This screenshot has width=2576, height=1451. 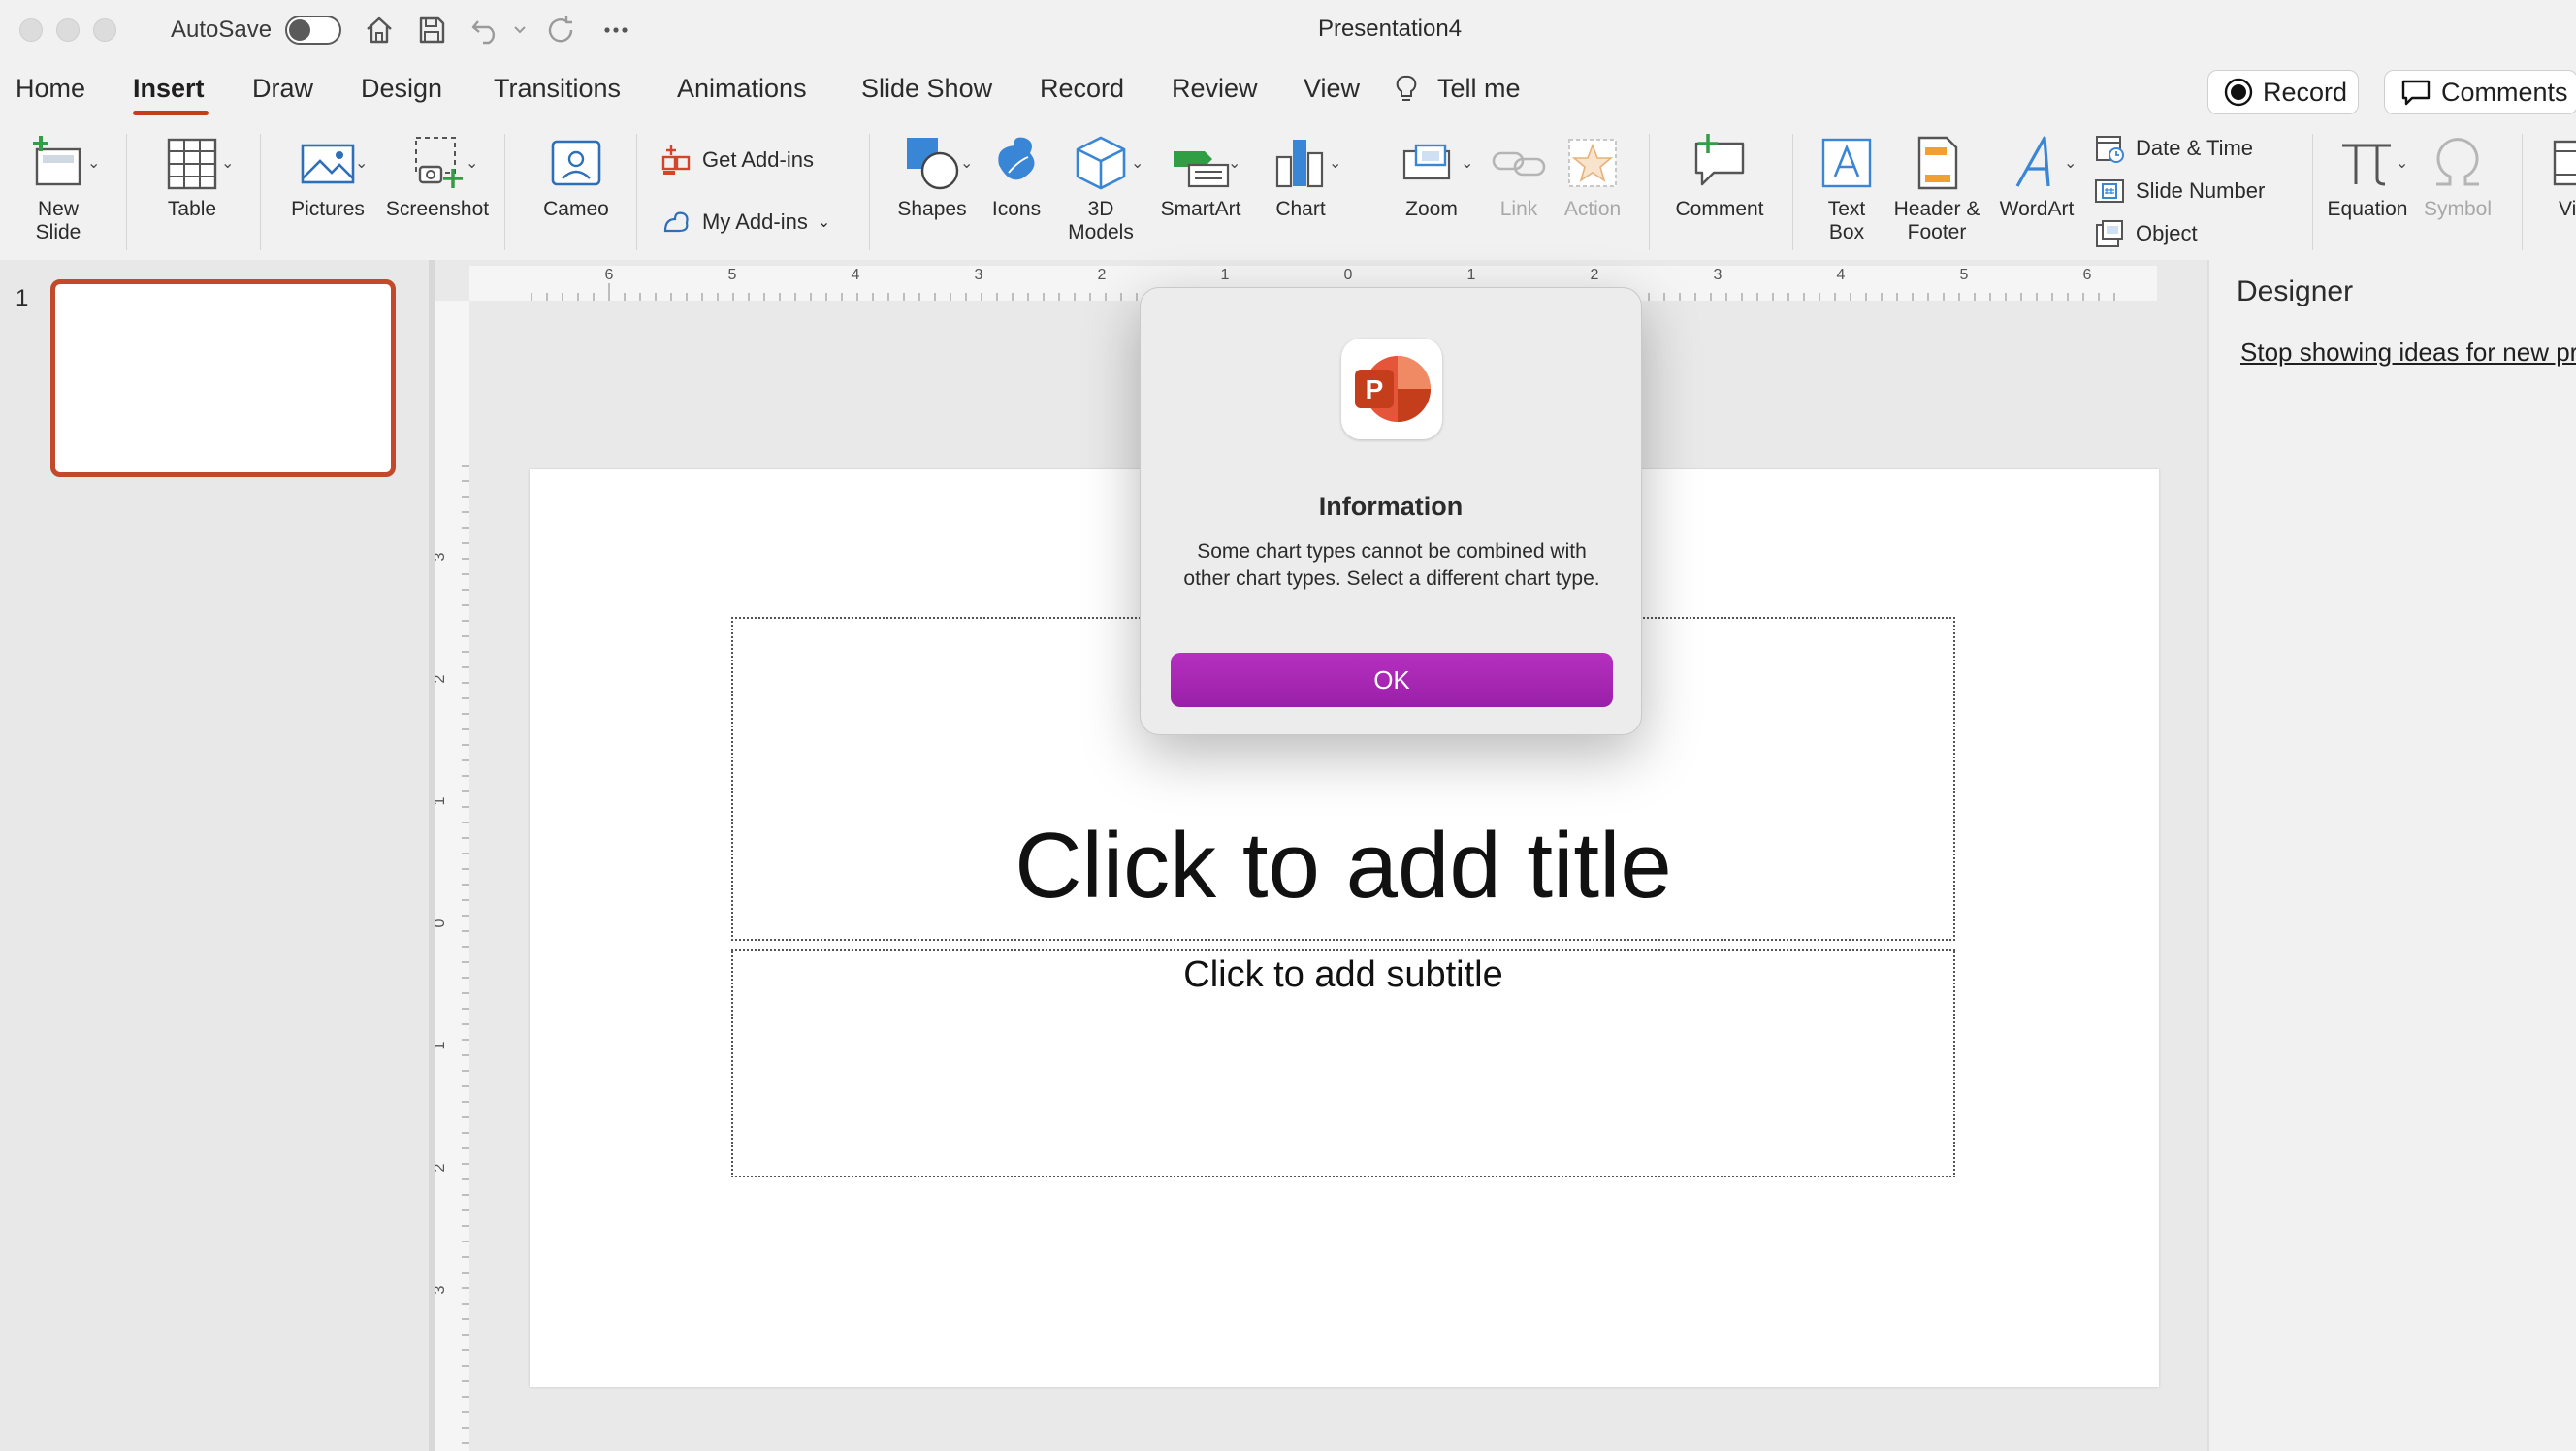 What do you see at coordinates (2408, 353) in the screenshot?
I see `stop-showing-ideas-link: Stop showing ideas for new presentations` at bounding box center [2408, 353].